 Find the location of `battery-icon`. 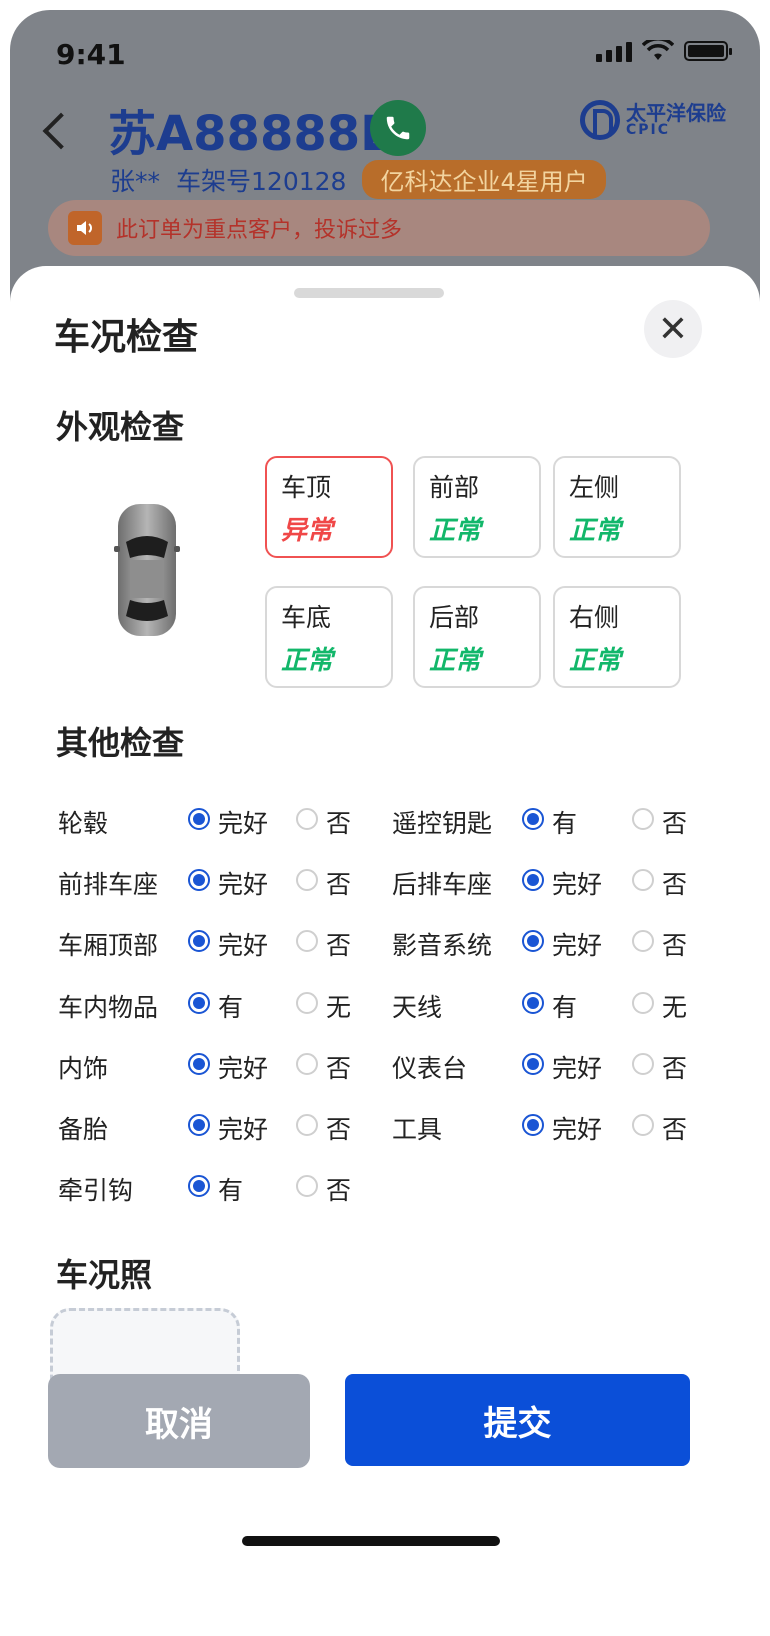

battery-icon is located at coordinates (708, 51).